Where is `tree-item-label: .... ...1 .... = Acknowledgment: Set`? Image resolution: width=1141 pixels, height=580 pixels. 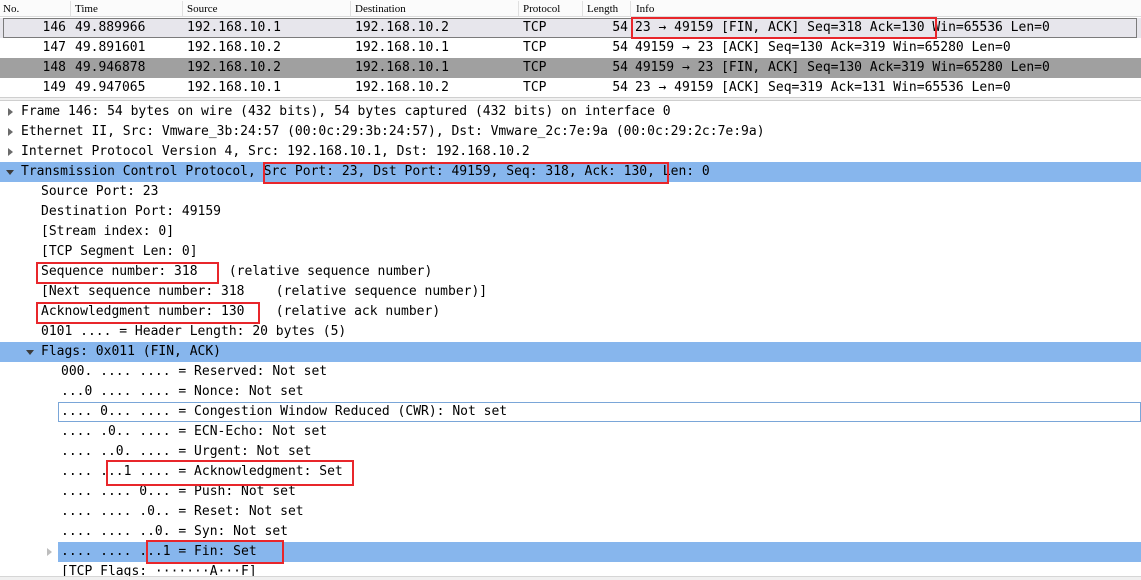
tree-item-label: .... ...1 .... = Acknowledgment: Set is located at coordinates (202, 471).